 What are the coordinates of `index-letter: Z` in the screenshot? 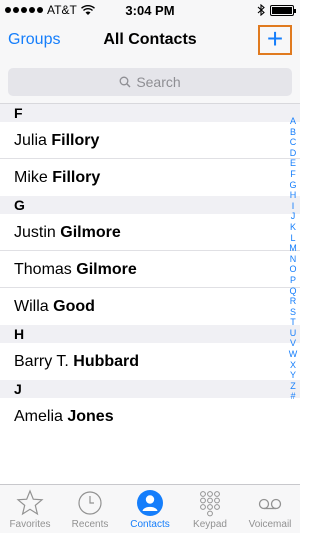 It's located at (293, 386).